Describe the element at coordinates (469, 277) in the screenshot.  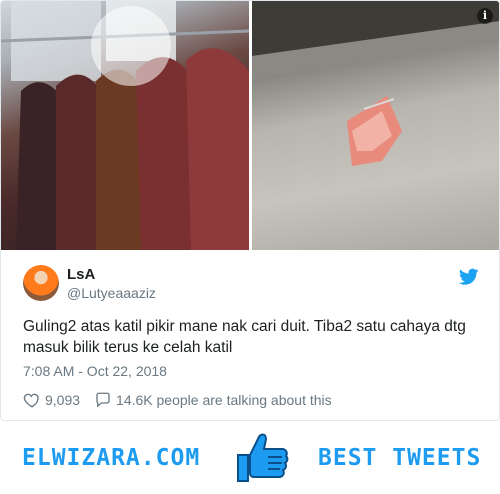
I see `twitter-bird-icon` at that location.